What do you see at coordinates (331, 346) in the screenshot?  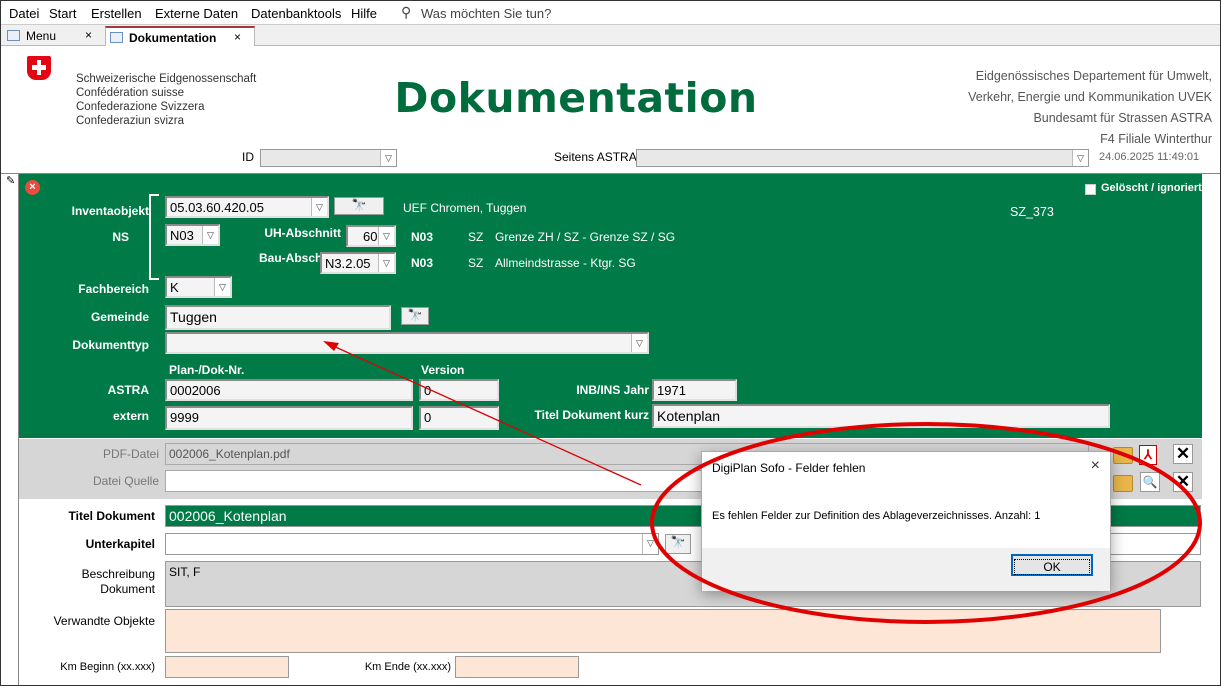 I see `arrow-head` at bounding box center [331, 346].